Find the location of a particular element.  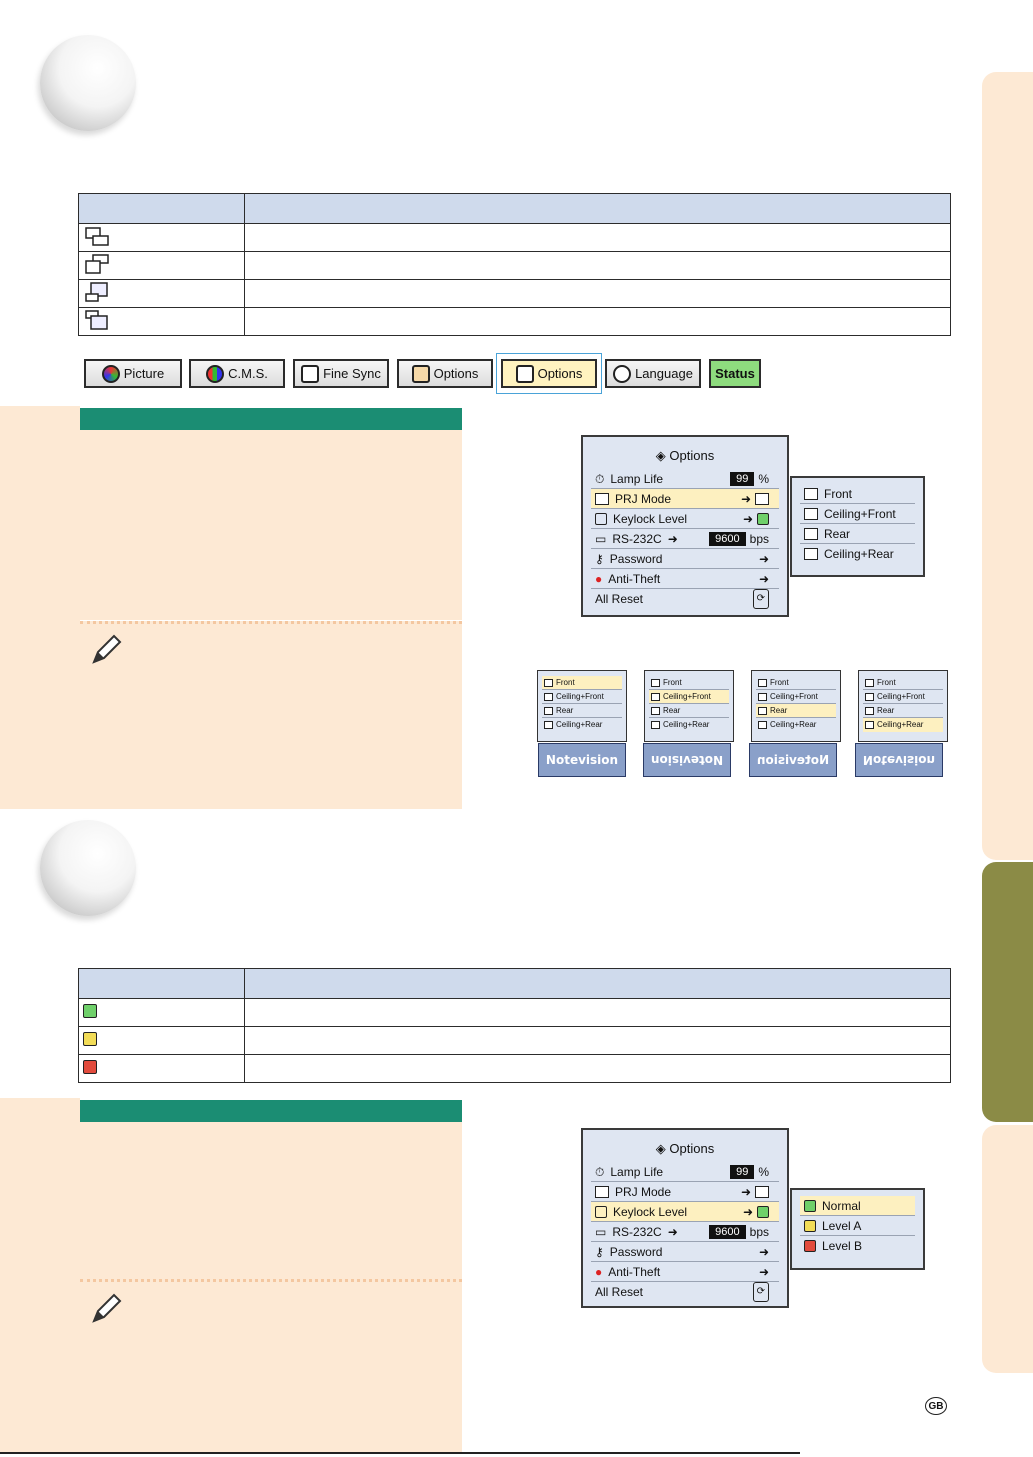

bottom-rule is located at coordinates (400, 1453).